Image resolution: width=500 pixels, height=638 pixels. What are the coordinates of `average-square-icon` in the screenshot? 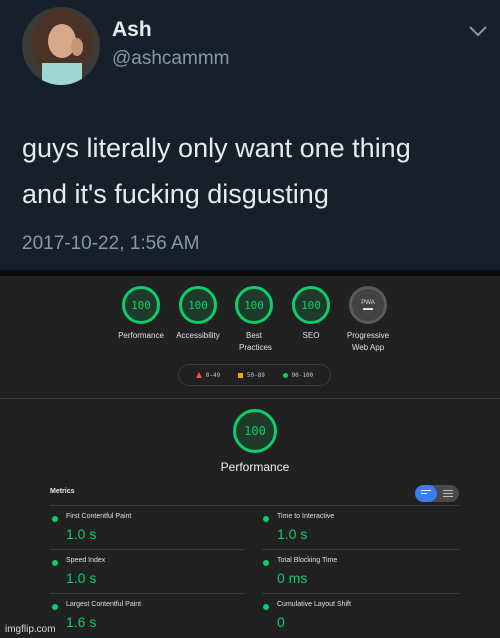 It's located at (240, 375).